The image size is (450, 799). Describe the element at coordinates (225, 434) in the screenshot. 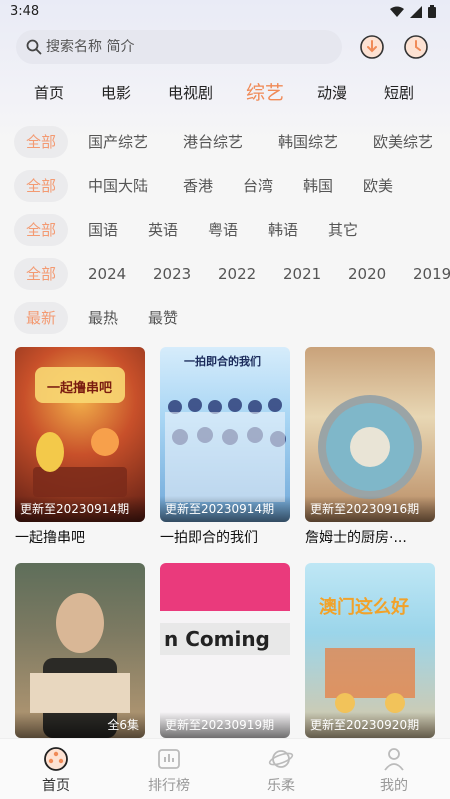

I see `poster-image: 一拍即合的我们 更新至20230914期` at that location.